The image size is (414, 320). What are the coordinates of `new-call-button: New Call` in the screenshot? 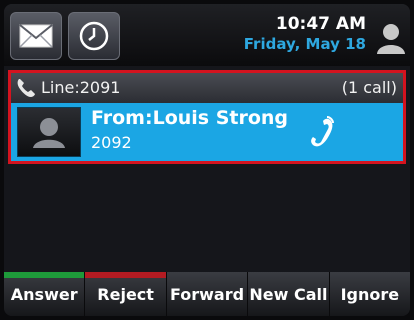 It's located at (289, 294).